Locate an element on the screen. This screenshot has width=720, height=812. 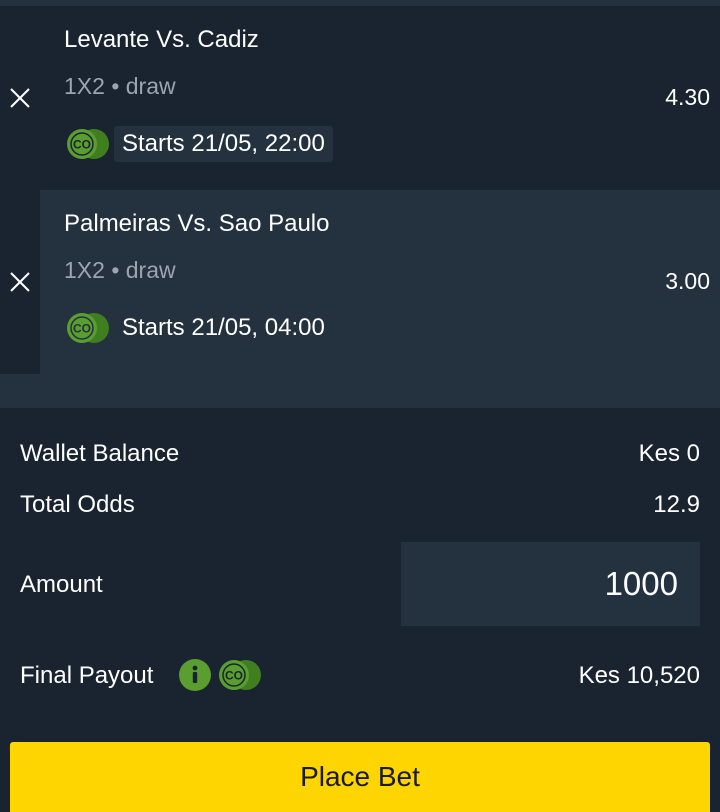
wallet-balance-value: Kes 0 is located at coordinates (669, 453).